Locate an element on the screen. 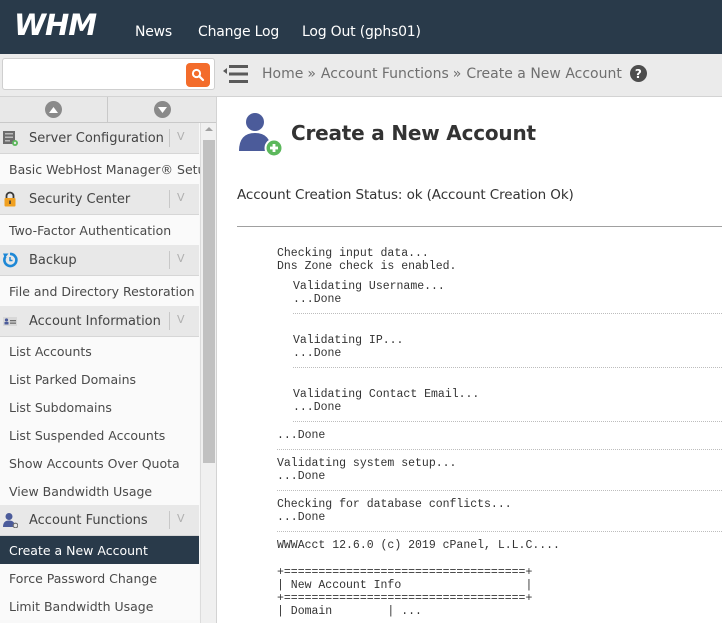 The image size is (722, 623). account-info-icon is located at coordinates (10, 321).